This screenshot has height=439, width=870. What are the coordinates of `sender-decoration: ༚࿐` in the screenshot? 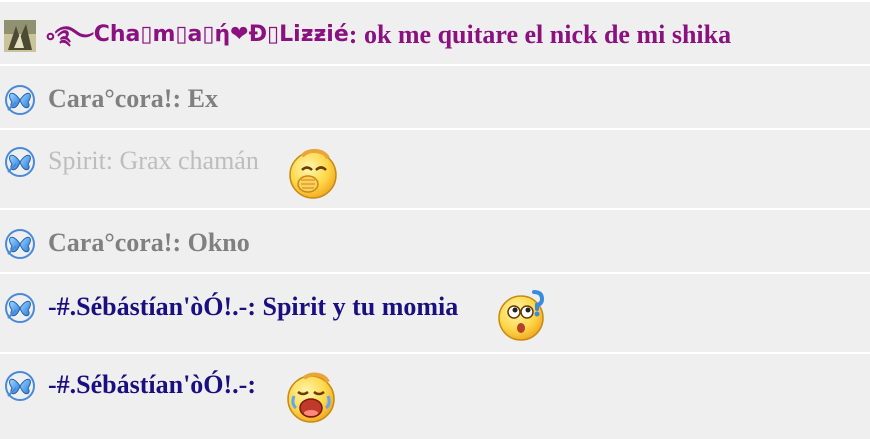 It's located at (70, 35).